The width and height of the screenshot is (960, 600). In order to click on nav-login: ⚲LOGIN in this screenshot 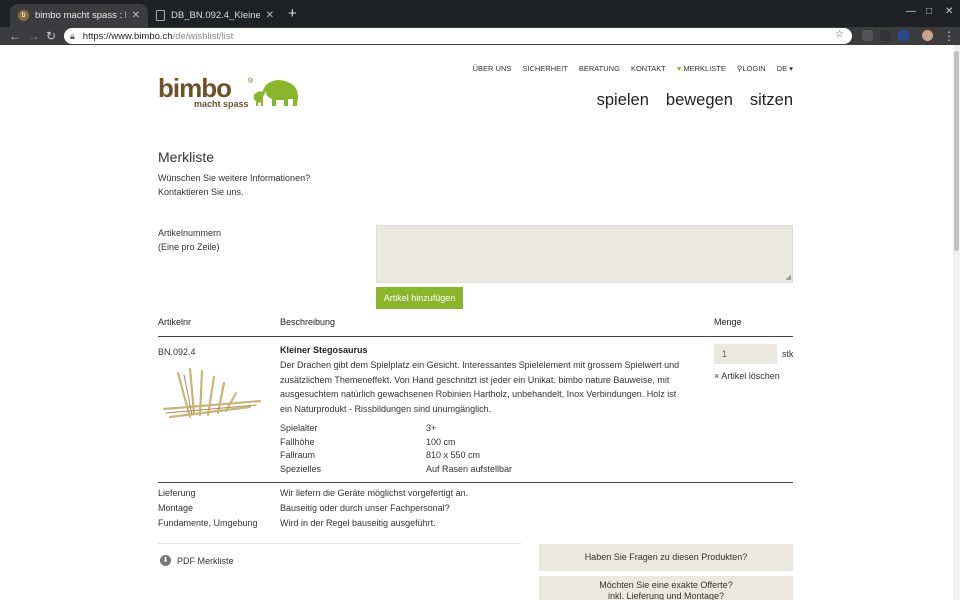, I will do `click(751, 68)`.